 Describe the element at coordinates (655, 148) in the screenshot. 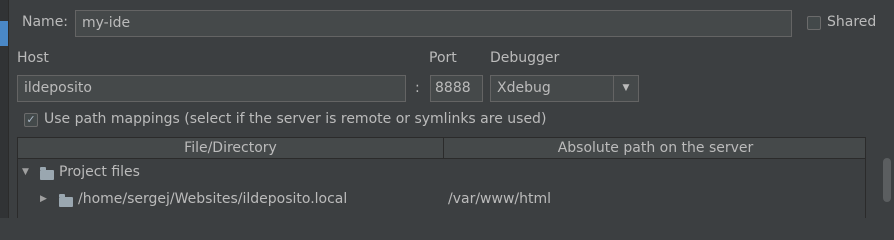

I see `column-header-server-path: Absolute path on the server` at that location.